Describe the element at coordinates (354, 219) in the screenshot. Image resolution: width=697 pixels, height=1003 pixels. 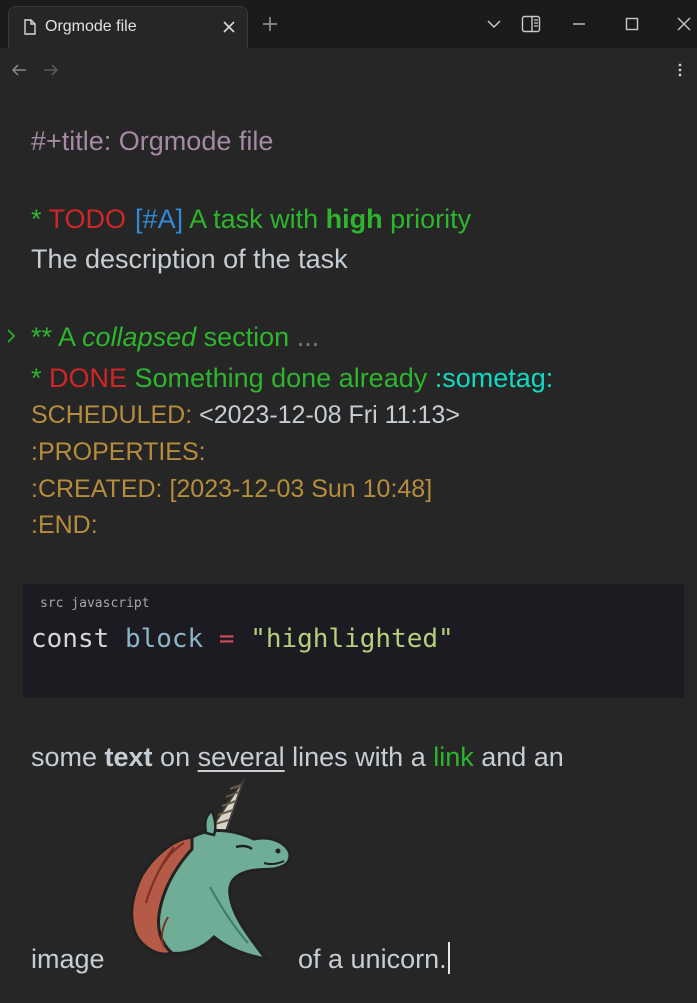
I see `heading-bold-text: high` at that location.